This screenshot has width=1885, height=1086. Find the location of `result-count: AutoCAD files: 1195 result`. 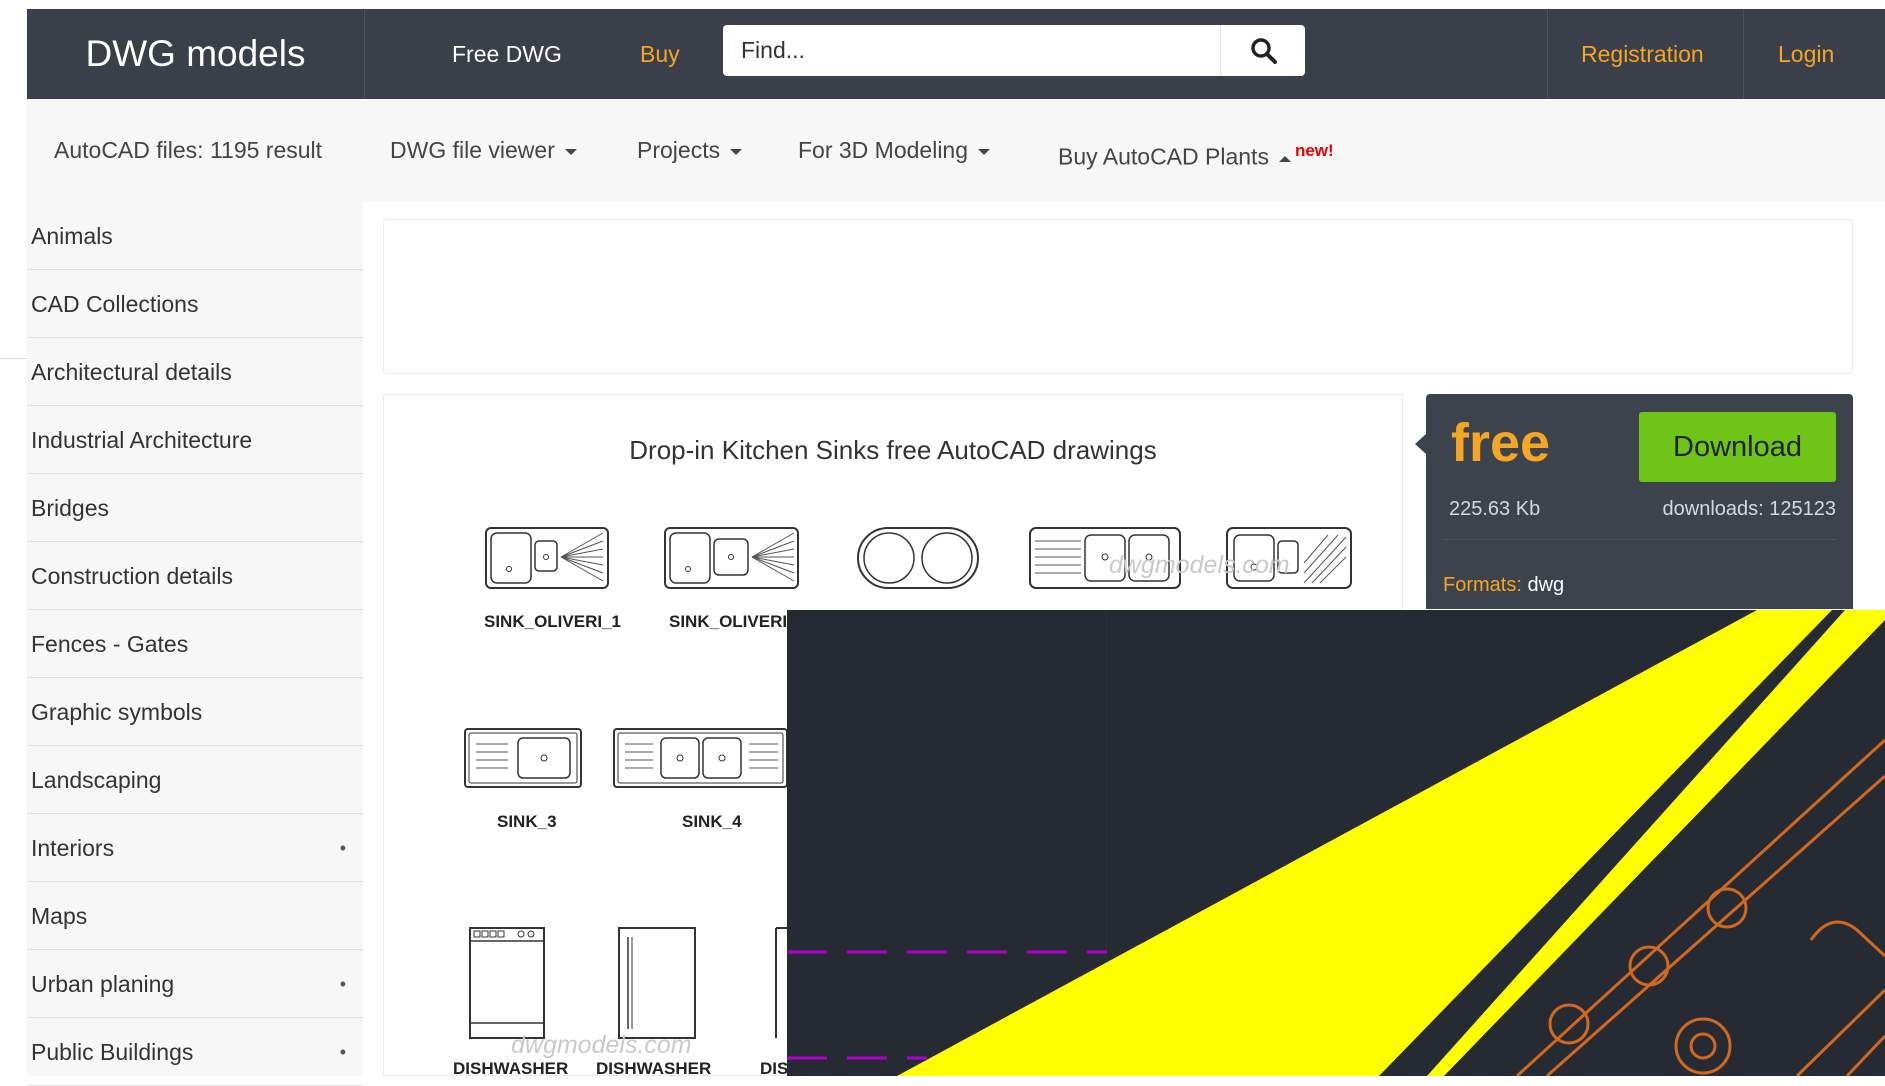

result-count: AutoCAD files: 1195 result is located at coordinates (188, 150).